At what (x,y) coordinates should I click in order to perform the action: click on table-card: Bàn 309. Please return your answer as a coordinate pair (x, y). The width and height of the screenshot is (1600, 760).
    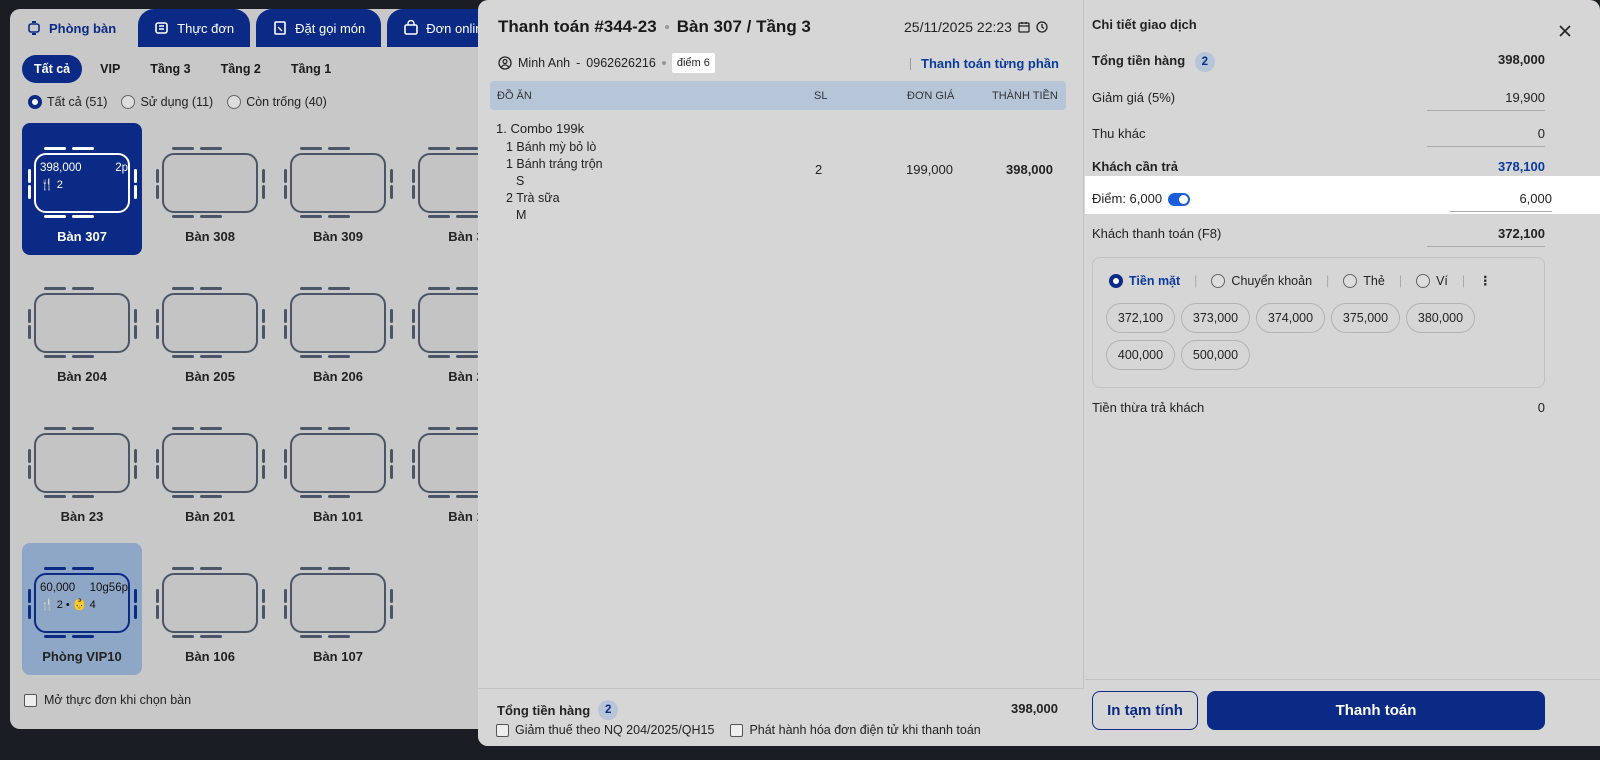
    Looking at the image, I should click on (338, 189).